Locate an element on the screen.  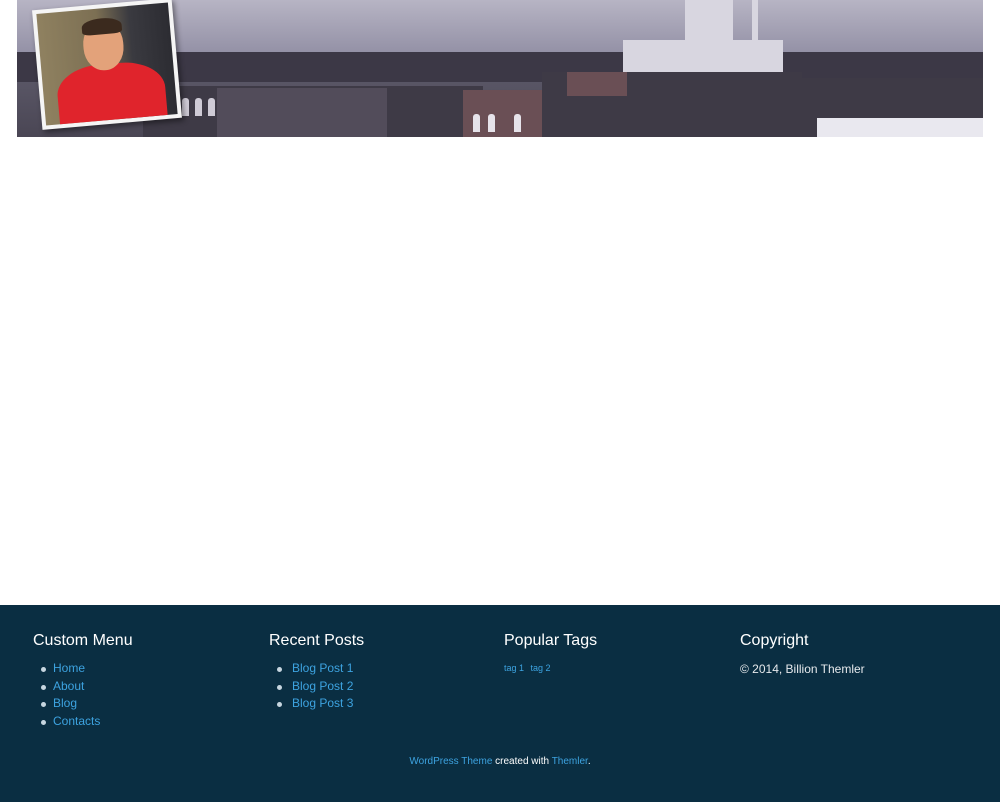
popular-tags-heading: Popular Tags is located at coordinates (551, 640).